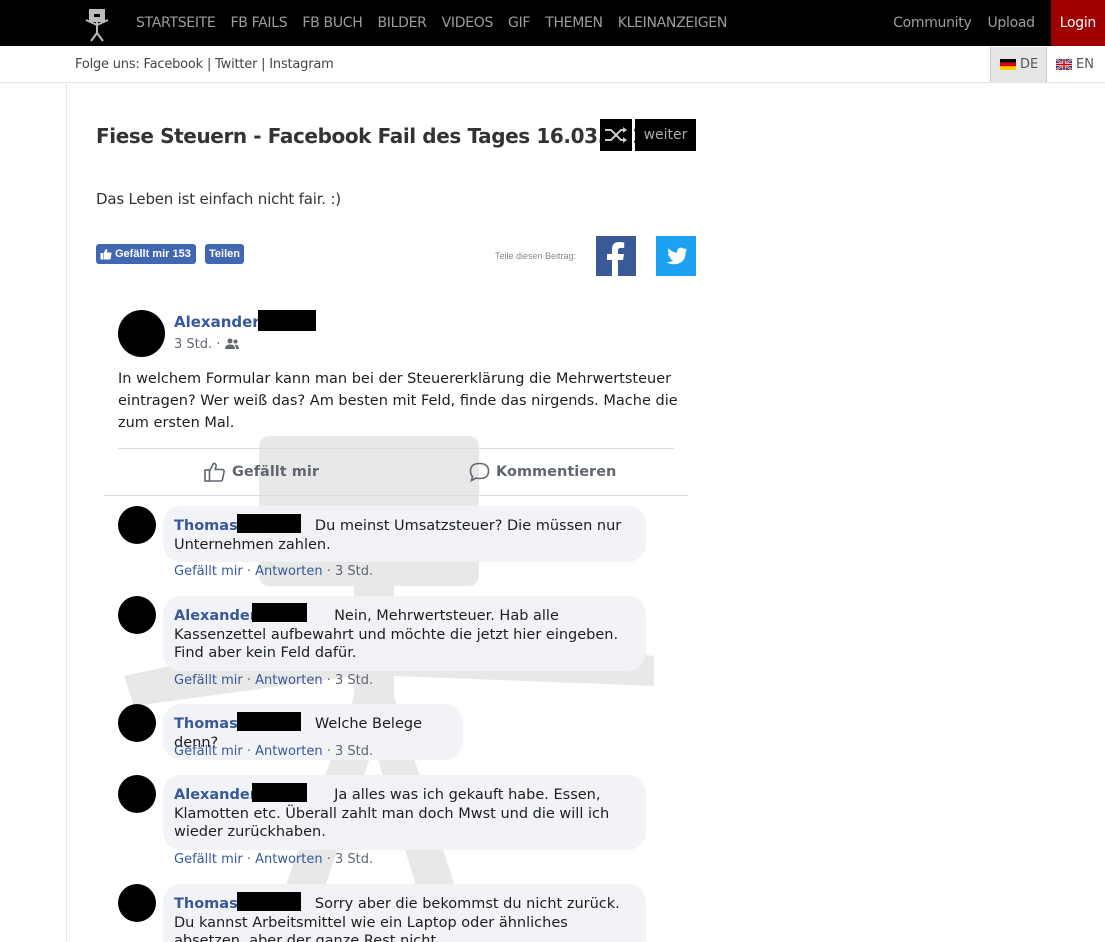  What do you see at coordinates (176, 23) in the screenshot?
I see `nav-item-startseite: STARTSEITE` at bounding box center [176, 23].